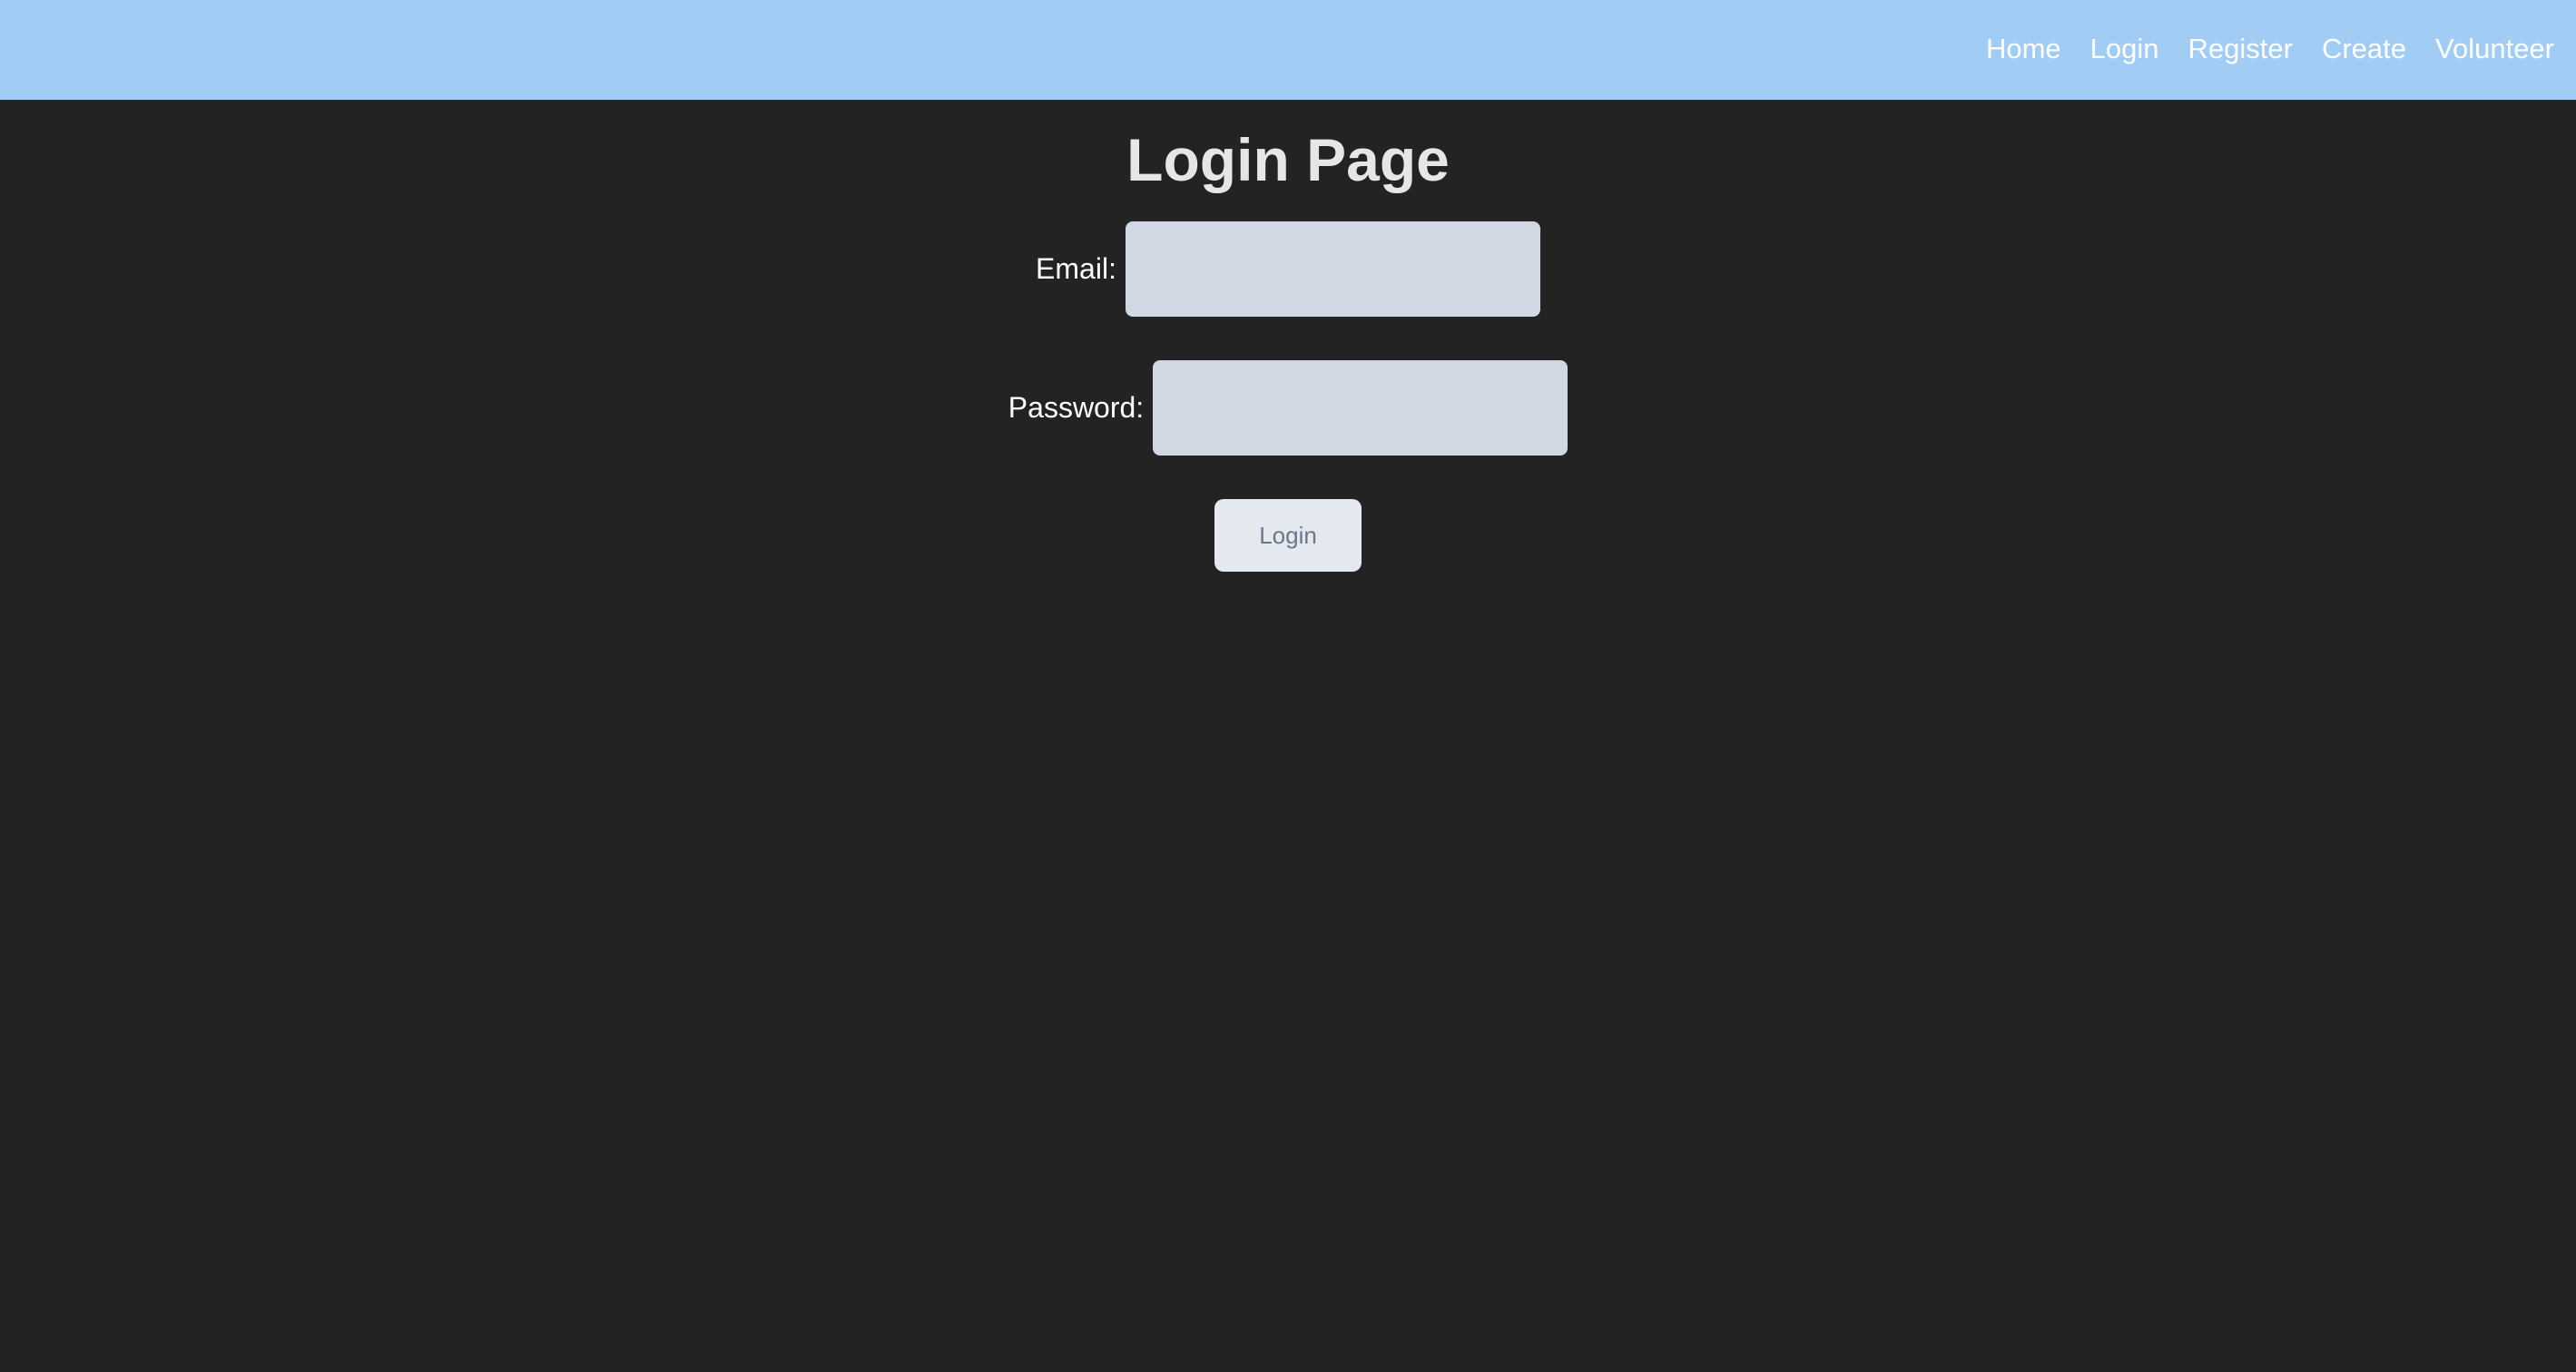 This screenshot has width=2576, height=1372. What do you see at coordinates (2364, 49) in the screenshot?
I see `nav-link-create: Create` at bounding box center [2364, 49].